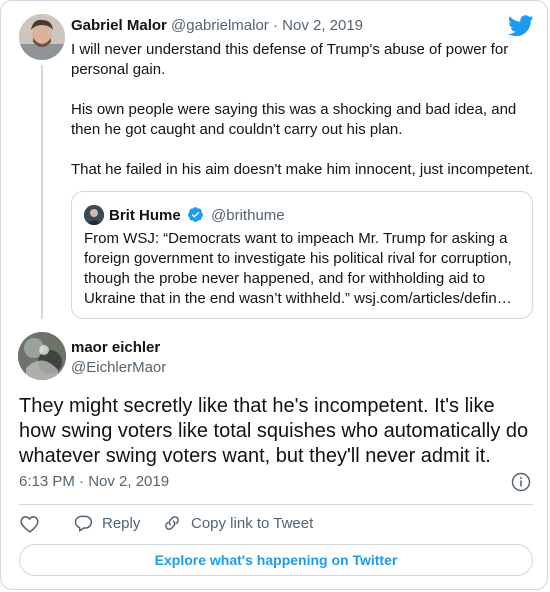 The height and width of the screenshot is (592, 550). What do you see at coordinates (248, 215) in the screenshot?
I see `quoted-author-handle: @brithume` at bounding box center [248, 215].